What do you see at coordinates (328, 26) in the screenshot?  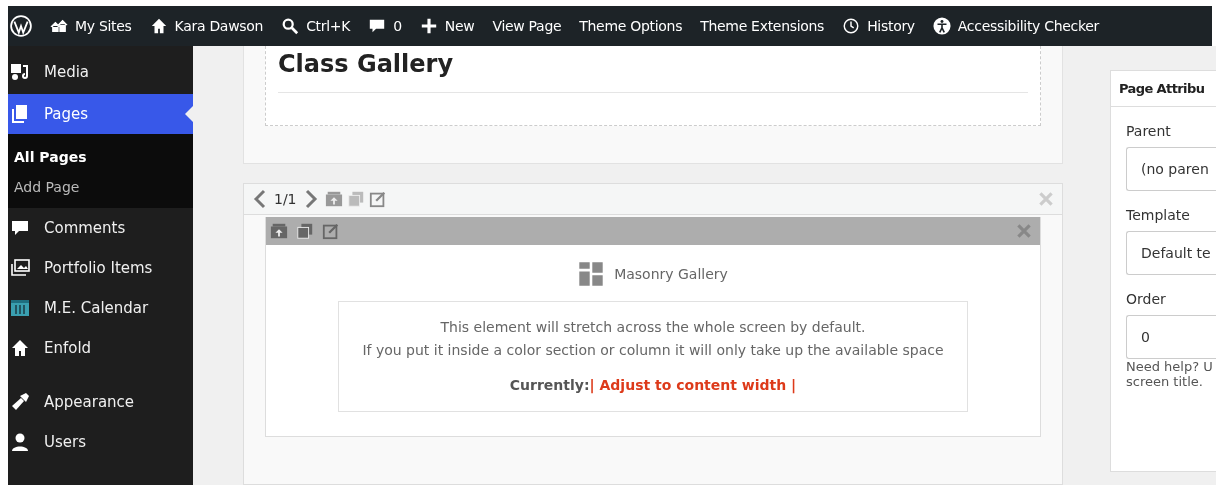 I see `toolbar-link: Ctrl+K` at bounding box center [328, 26].